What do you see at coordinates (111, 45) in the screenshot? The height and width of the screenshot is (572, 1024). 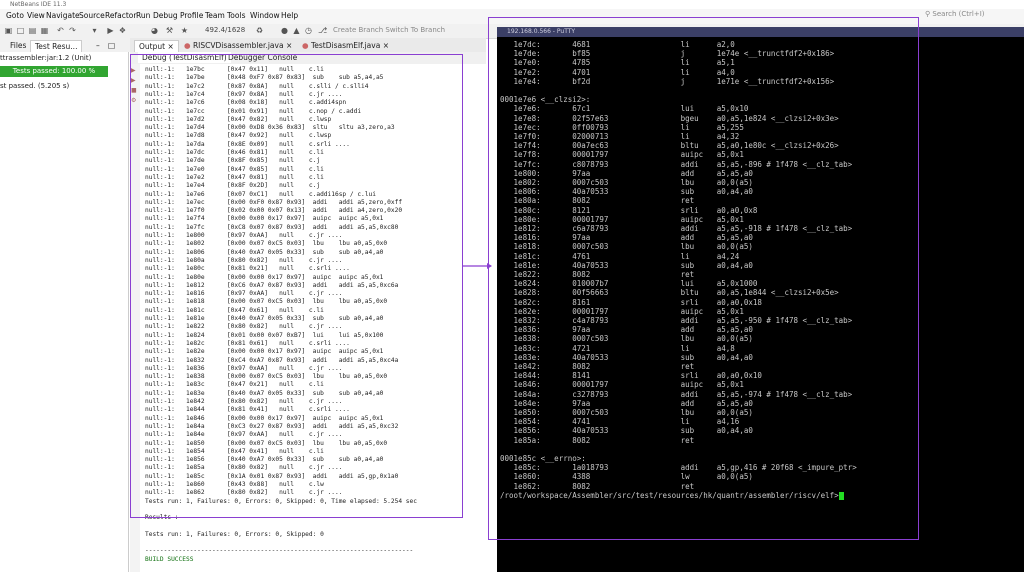 I see `panel-restore-icon: □` at bounding box center [111, 45].